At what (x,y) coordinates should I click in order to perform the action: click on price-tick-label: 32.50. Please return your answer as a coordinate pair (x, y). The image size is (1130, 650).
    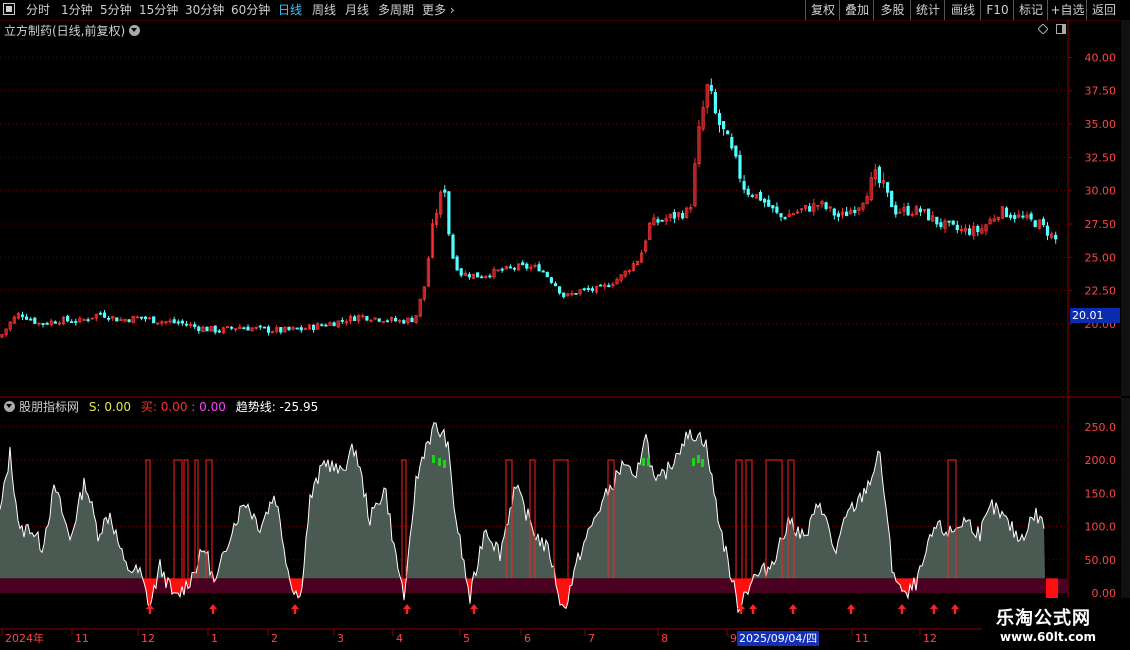
    Looking at the image, I should click on (1101, 157).